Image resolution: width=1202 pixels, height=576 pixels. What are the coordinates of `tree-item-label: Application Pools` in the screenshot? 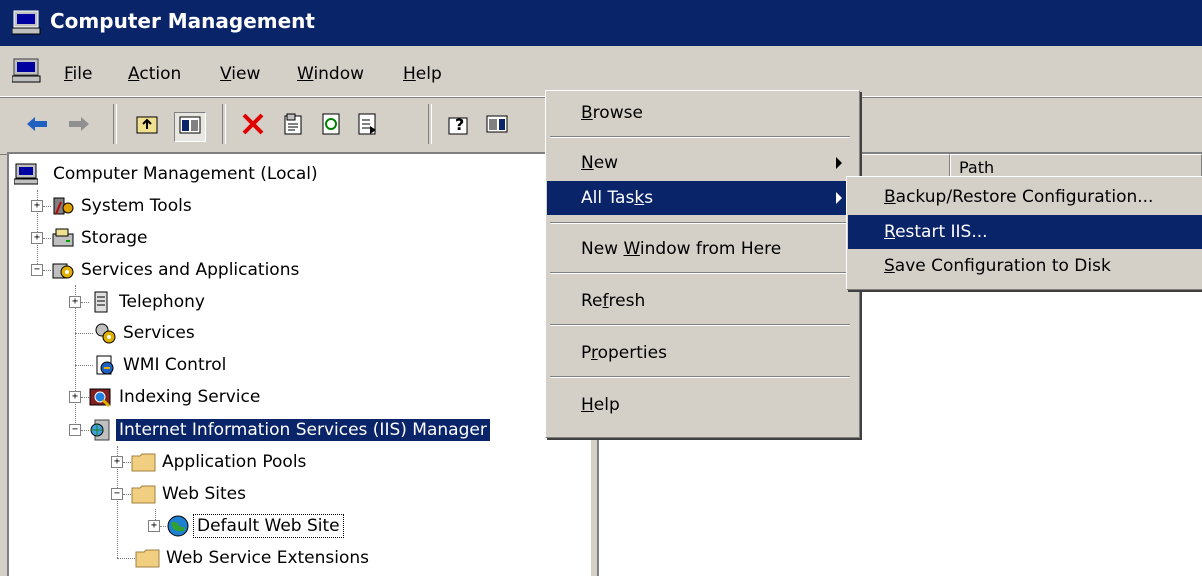 It's located at (234, 462).